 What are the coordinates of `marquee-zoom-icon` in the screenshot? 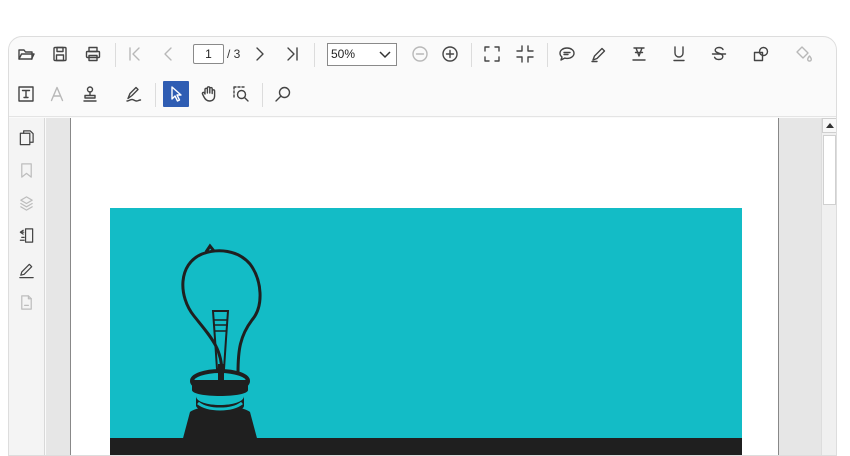 It's located at (241, 94).